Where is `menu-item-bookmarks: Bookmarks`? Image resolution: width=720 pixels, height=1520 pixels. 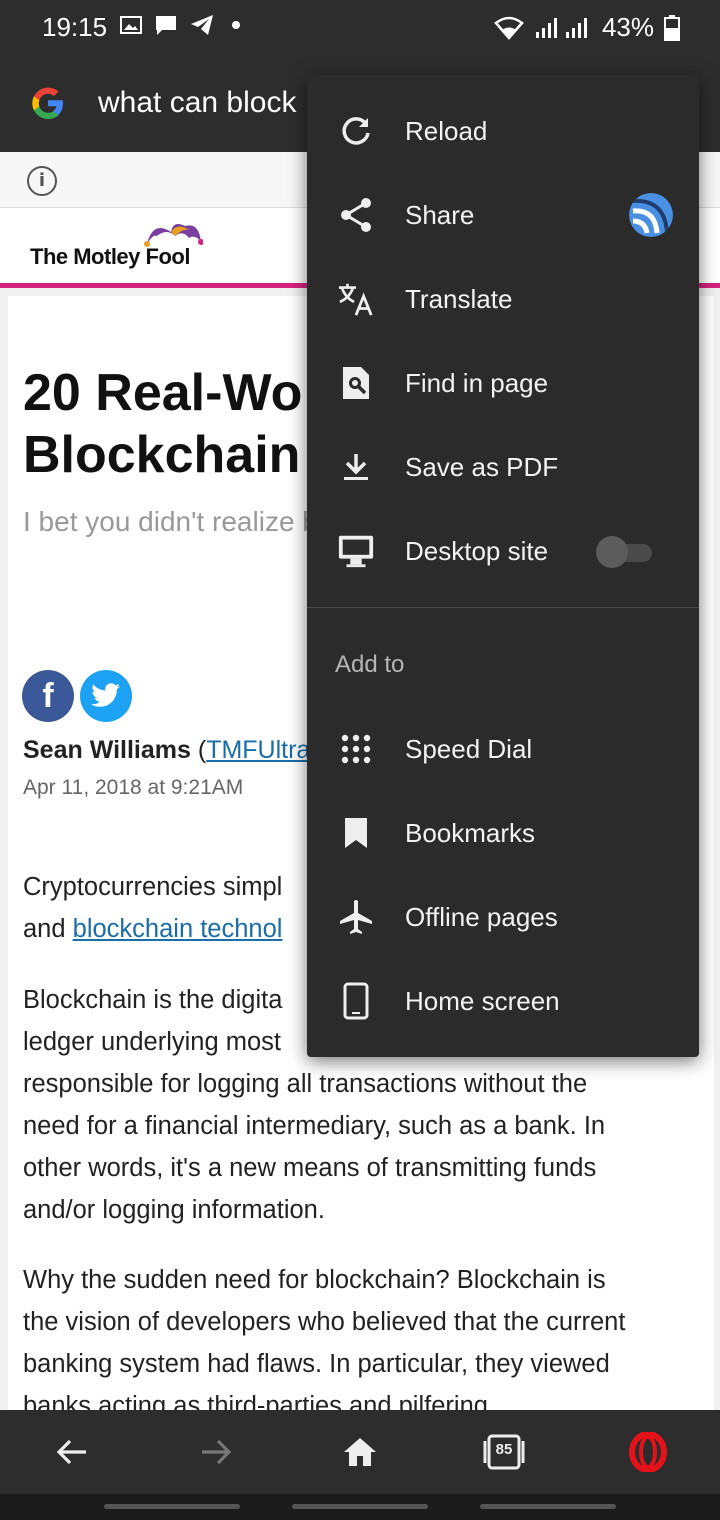 menu-item-bookmarks: Bookmarks is located at coordinates (503, 833).